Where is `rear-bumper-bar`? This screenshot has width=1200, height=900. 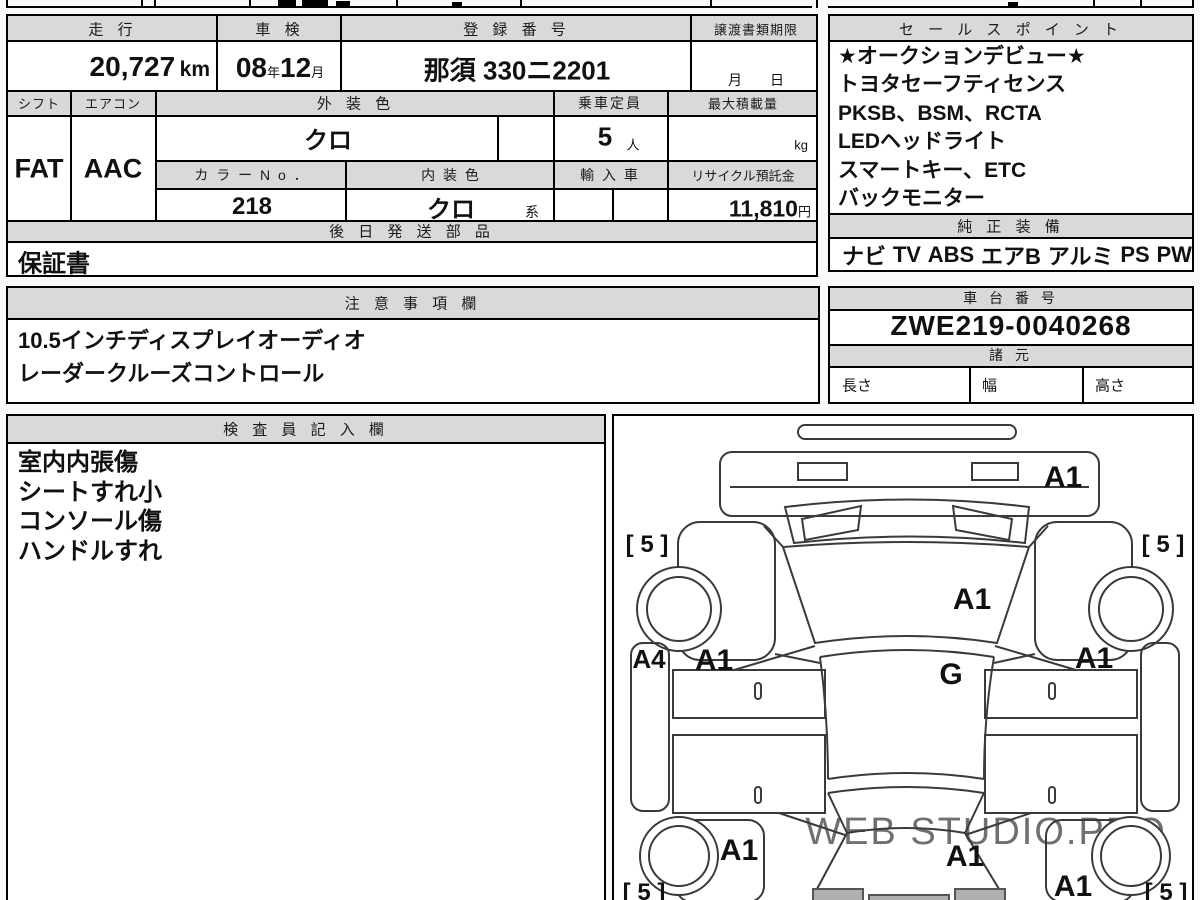 rear-bumper-bar is located at coordinates (909, 897).